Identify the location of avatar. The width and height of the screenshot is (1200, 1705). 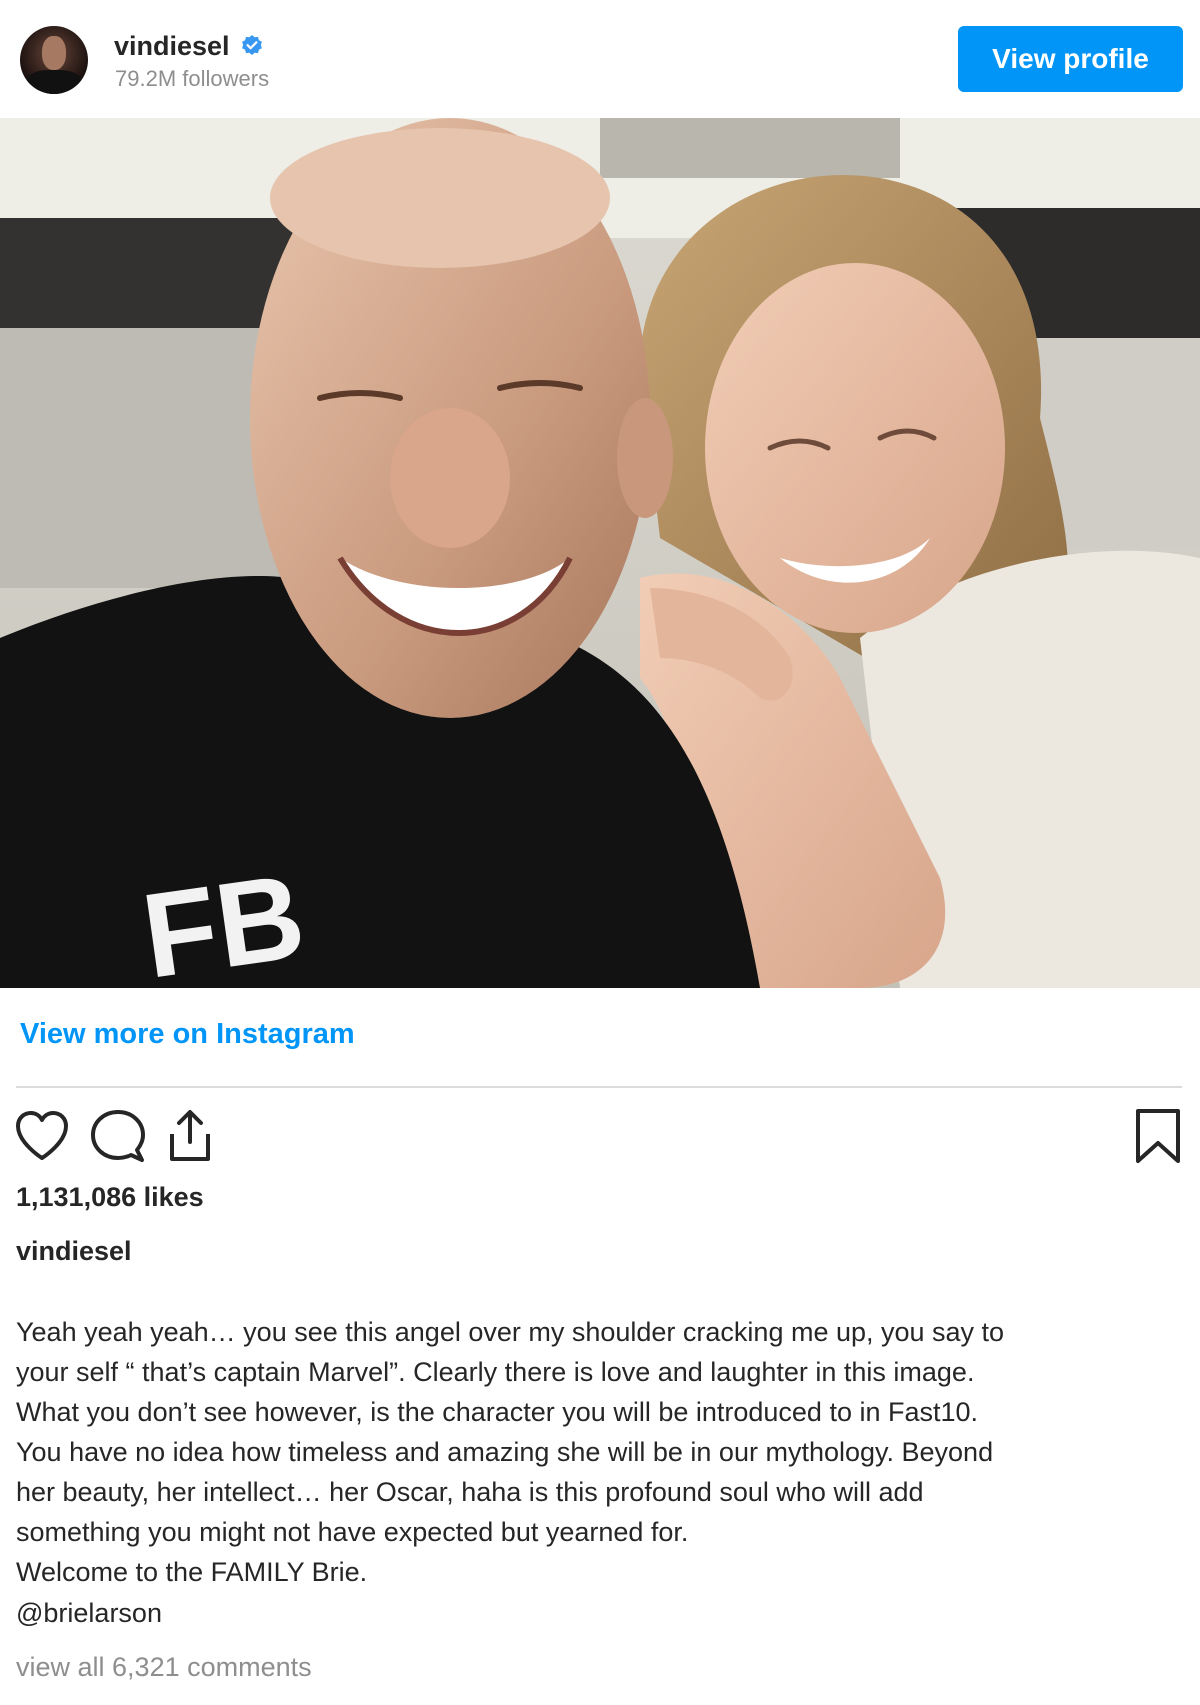
(54, 60).